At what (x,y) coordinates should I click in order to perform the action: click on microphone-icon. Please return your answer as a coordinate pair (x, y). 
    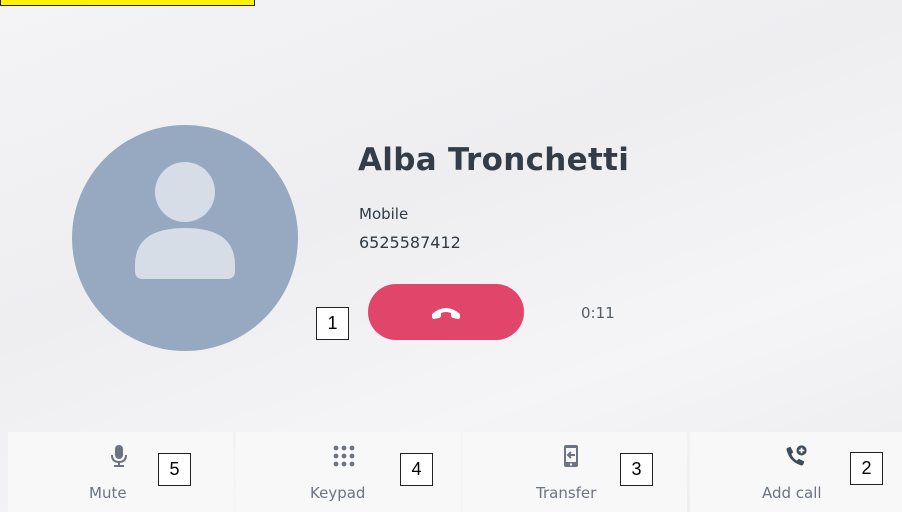
    Looking at the image, I should click on (119, 456).